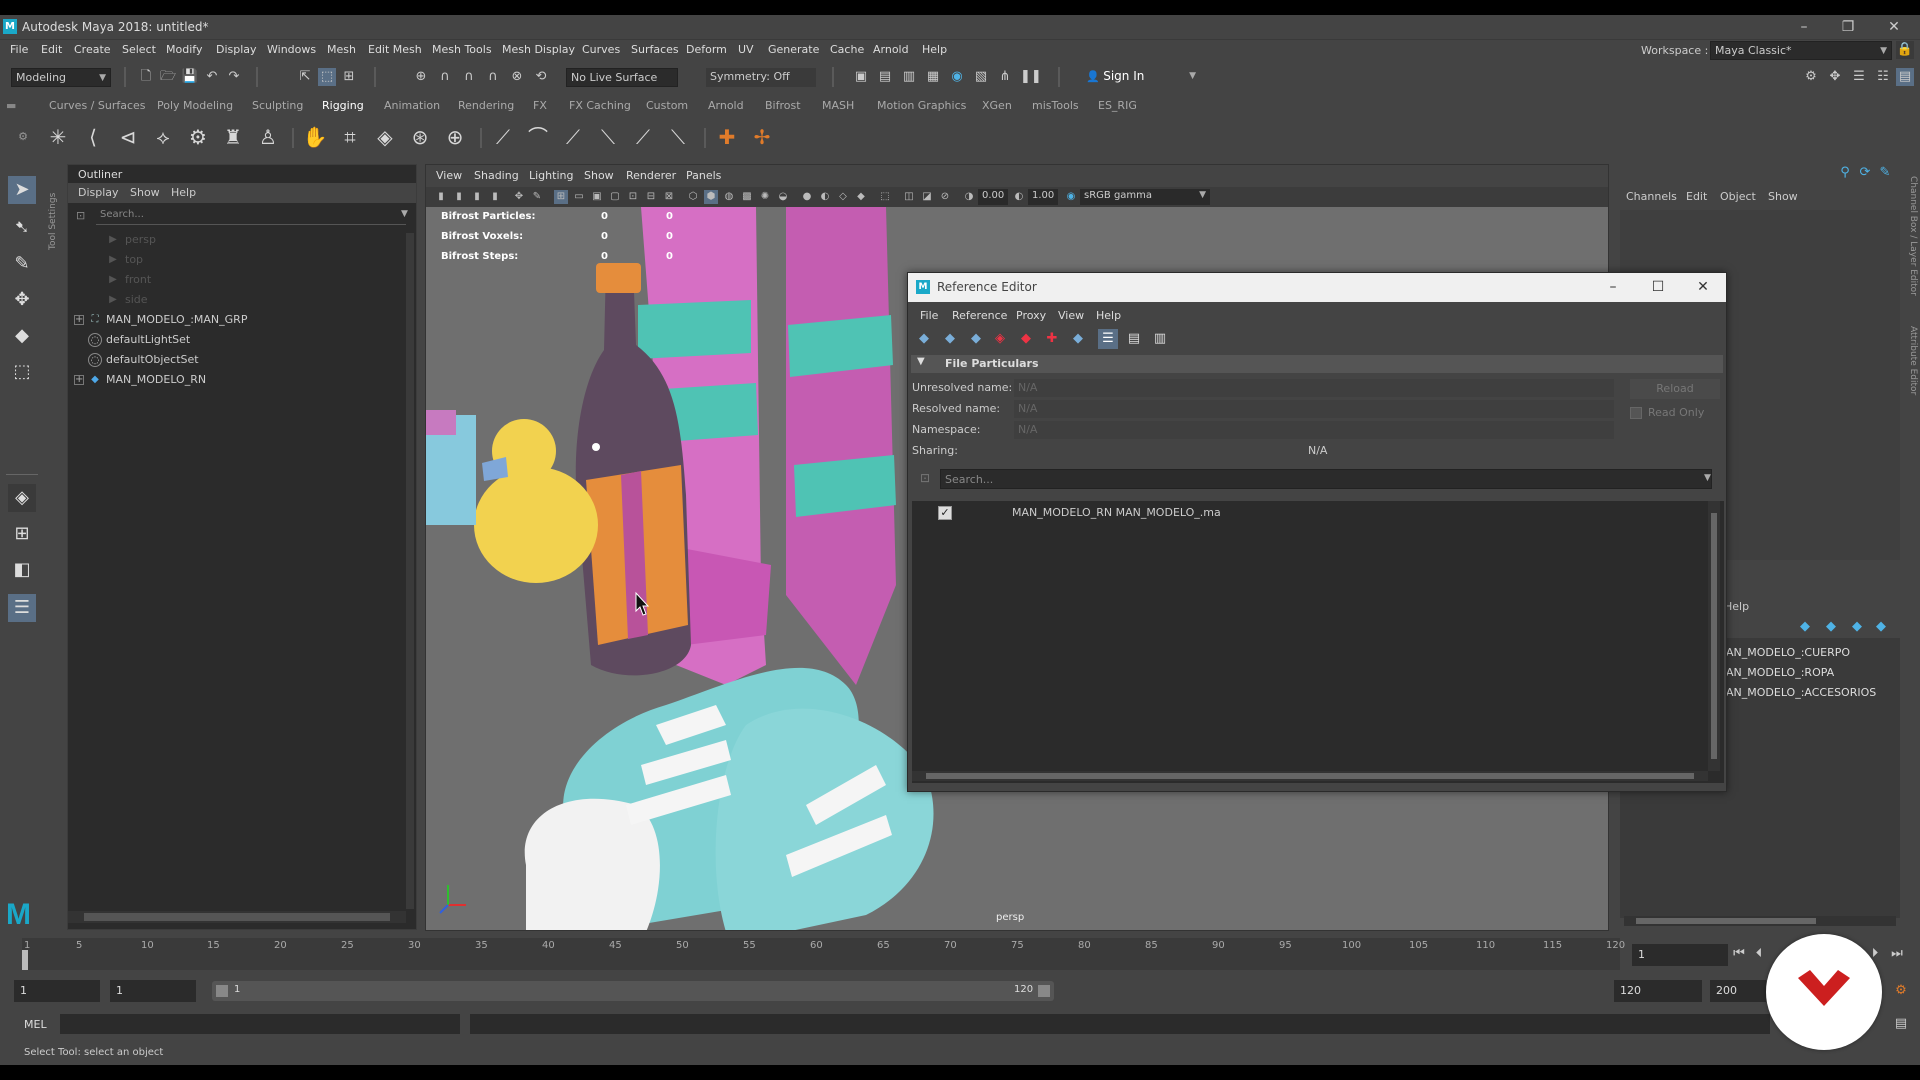 Image resolution: width=1920 pixels, height=1080 pixels. Describe the element at coordinates (615, 197) in the screenshot. I see `gate-mask-icon: ▢` at that location.